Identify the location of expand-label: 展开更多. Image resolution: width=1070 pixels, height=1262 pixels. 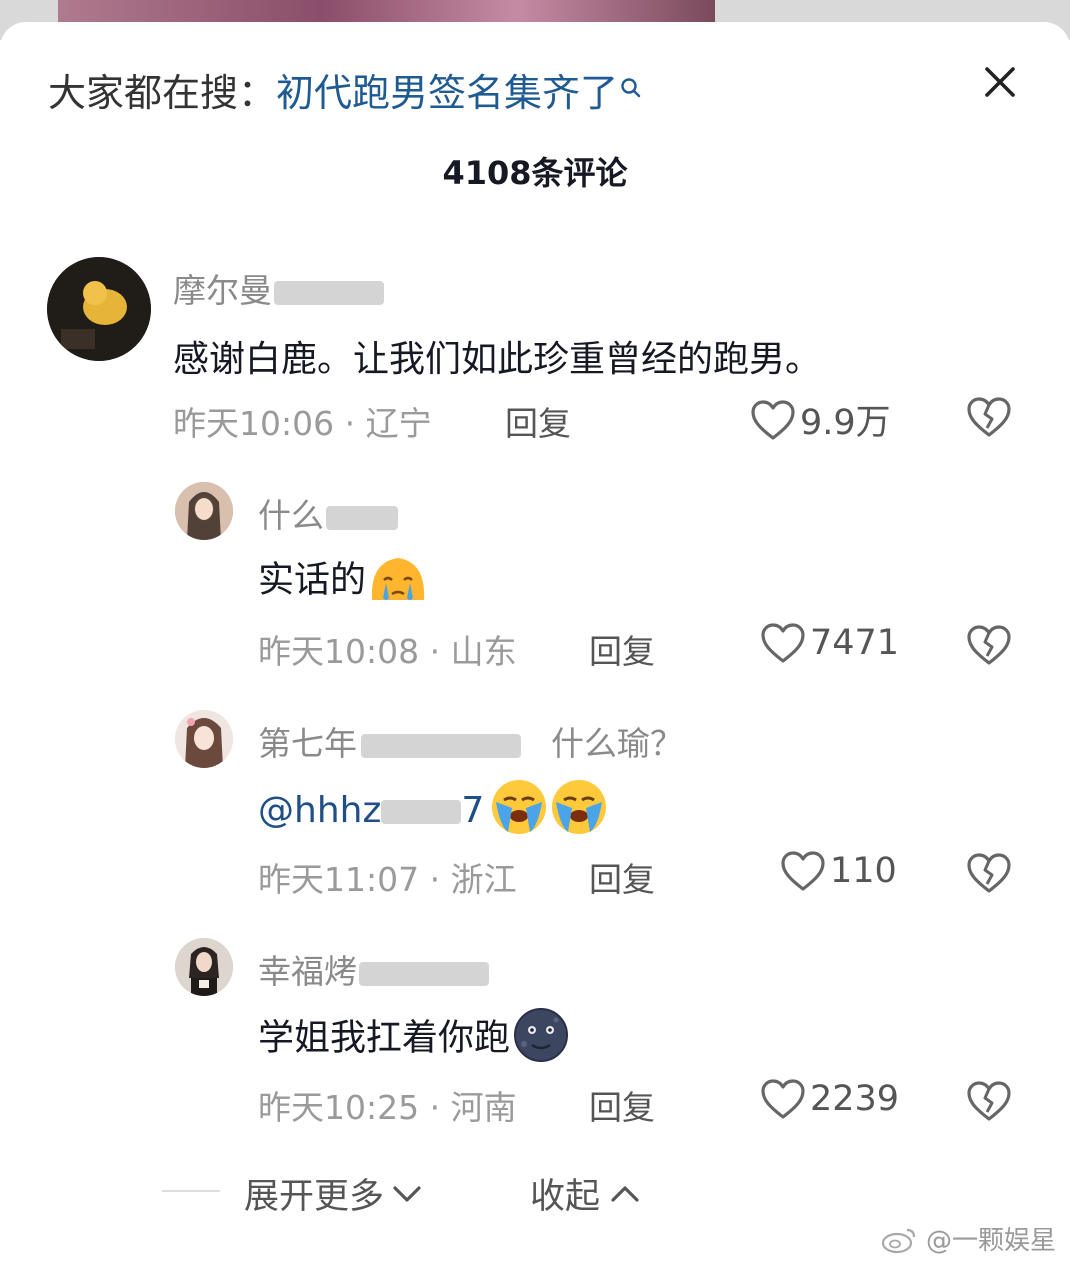
(314, 1197).